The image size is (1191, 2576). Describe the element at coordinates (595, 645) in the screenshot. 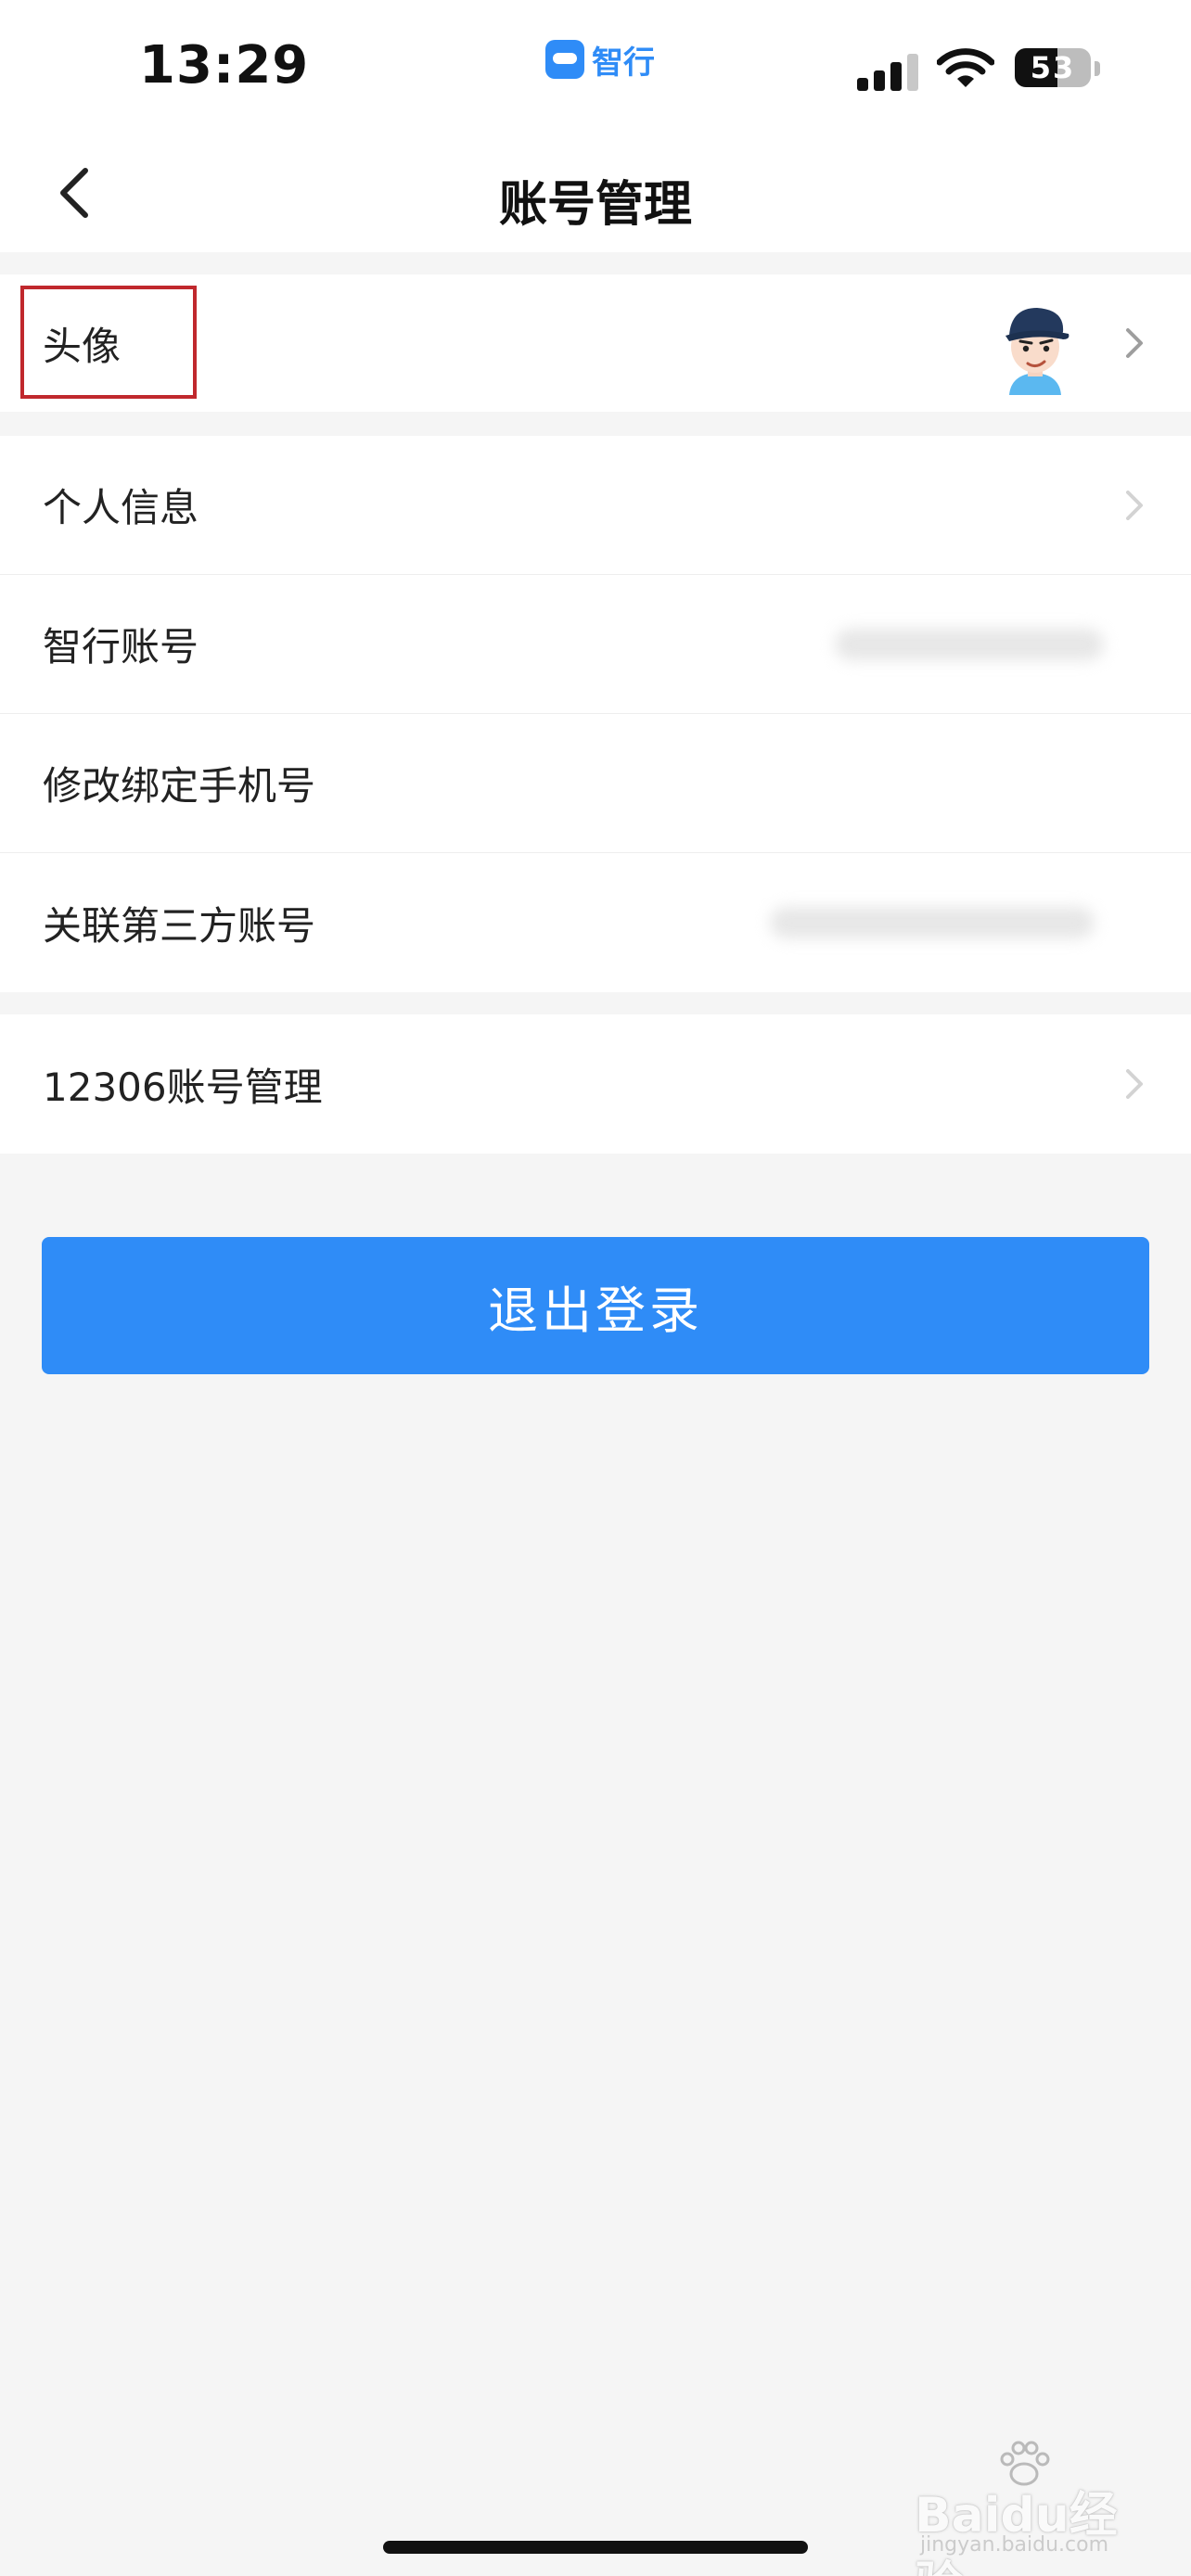

I see `list-item-zhixing-account: 智行账号` at that location.